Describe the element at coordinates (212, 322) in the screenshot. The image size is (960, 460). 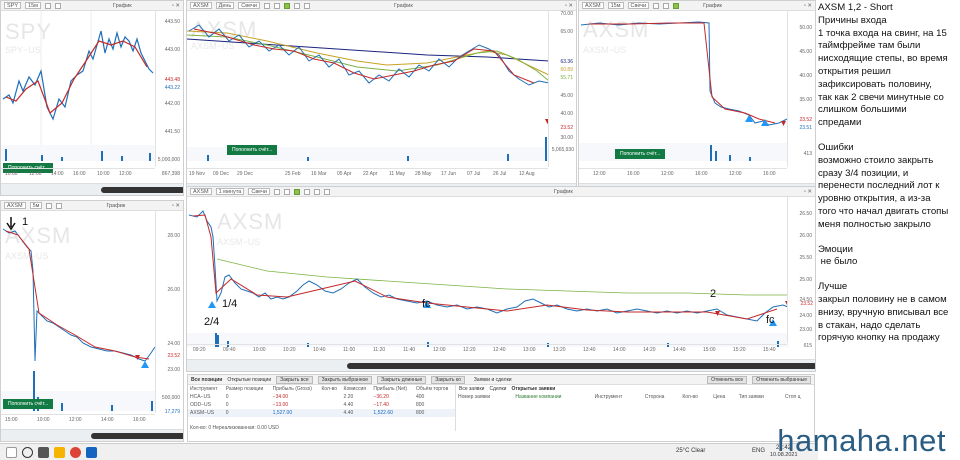
I see `annotation-label: 2/4` at that location.